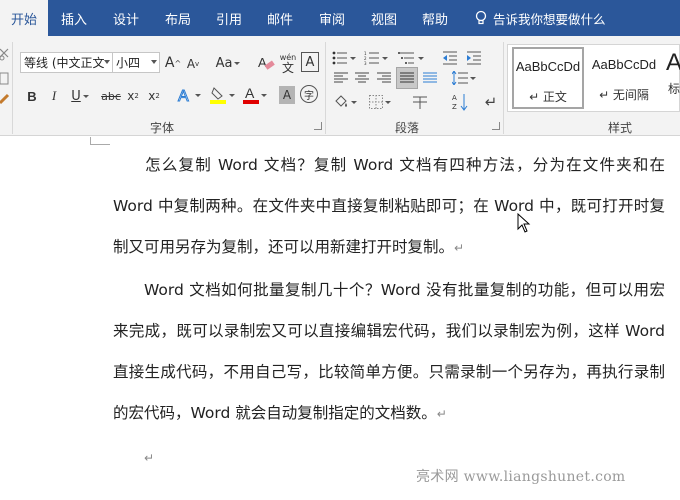 The image size is (680, 500). What do you see at coordinates (521, 477) in the screenshot?
I see `watermark: 亮术网 www.liangshunet.com` at bounding box center [521, 477].